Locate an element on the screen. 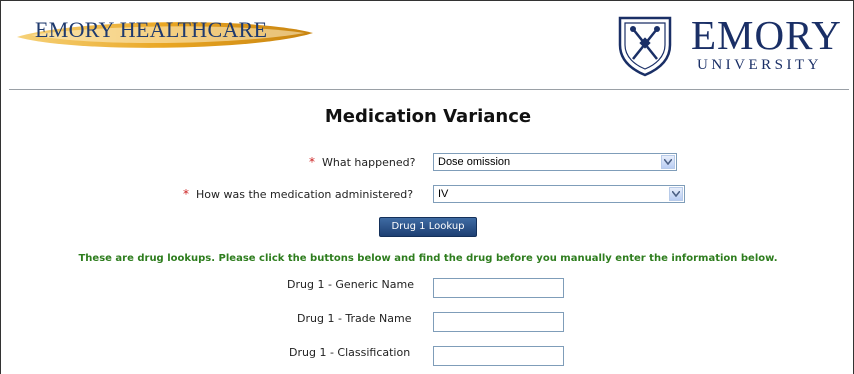 Image resolution: width=854 pixels, height=374 pixels. administered-label-row: * How was the medication administered? is located at coordinates (298, 194).